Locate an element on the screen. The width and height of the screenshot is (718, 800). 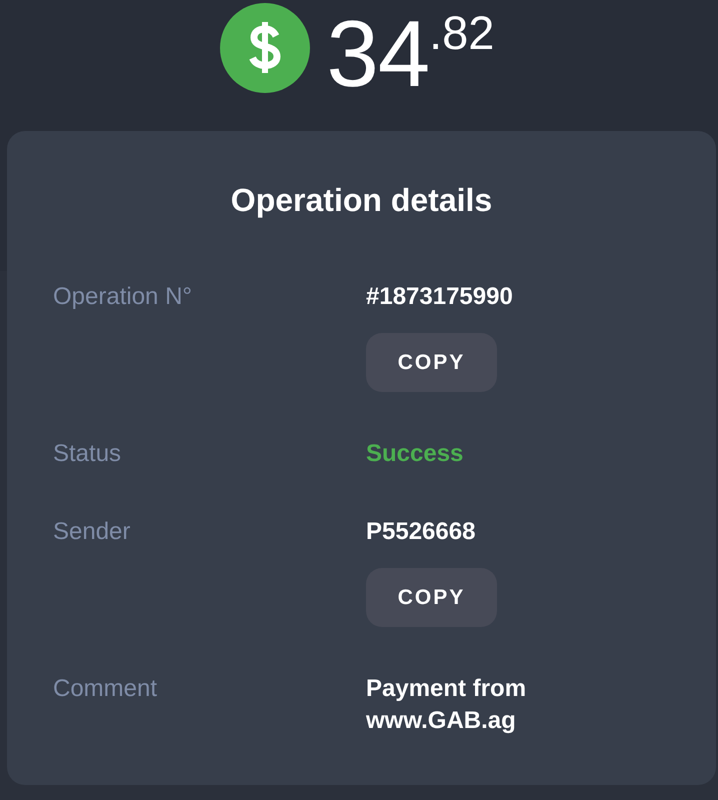
field-label: Operation N° is located at coordinates (122, 297).